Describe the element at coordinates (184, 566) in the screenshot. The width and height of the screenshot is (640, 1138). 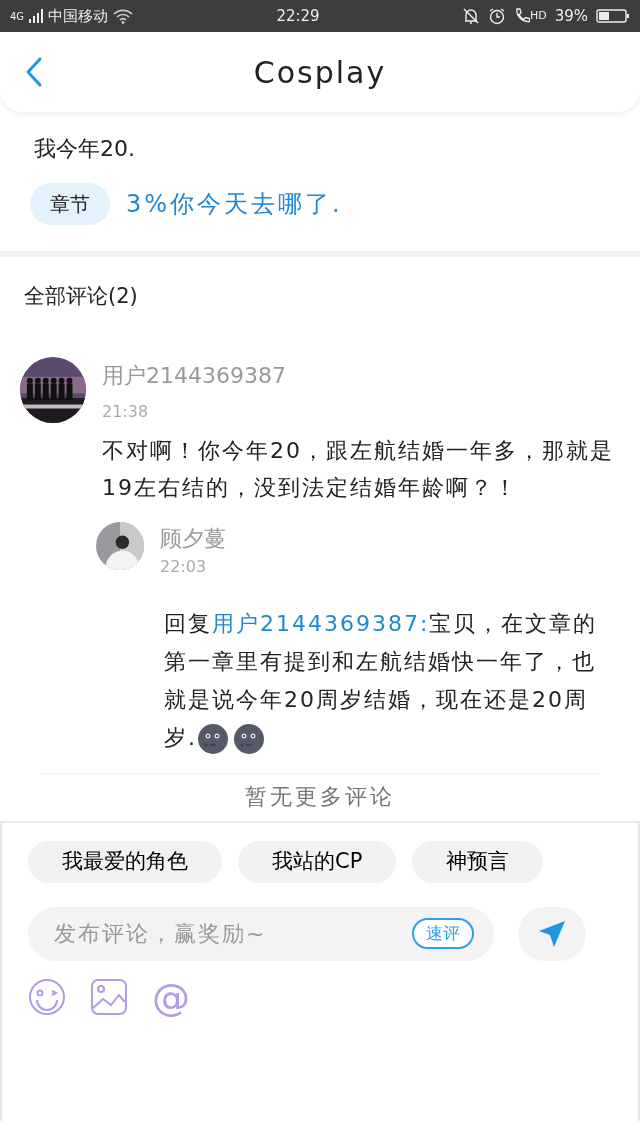
I see `comment-time: 22:03` at that location.